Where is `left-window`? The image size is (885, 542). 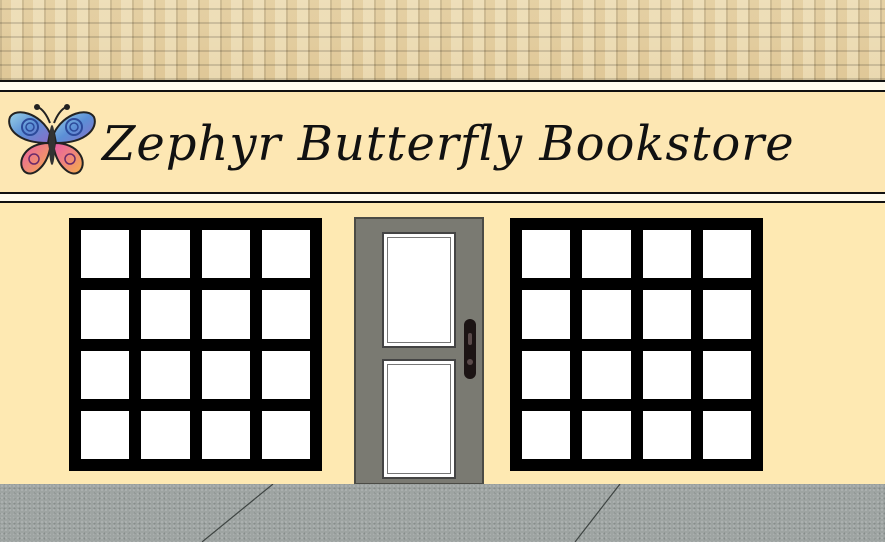 left-window is located at coordinates (195, 344).